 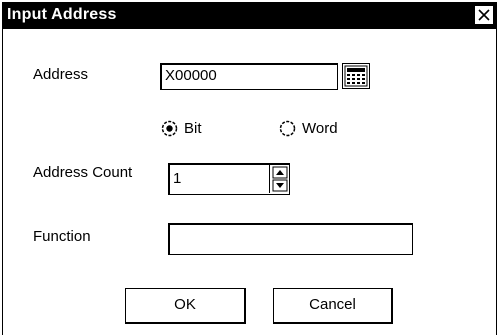 What do you see at coordinates (333, 306) in the screenshot?
I see `cancel-button: Cancel` at bounding box center [333, 306].